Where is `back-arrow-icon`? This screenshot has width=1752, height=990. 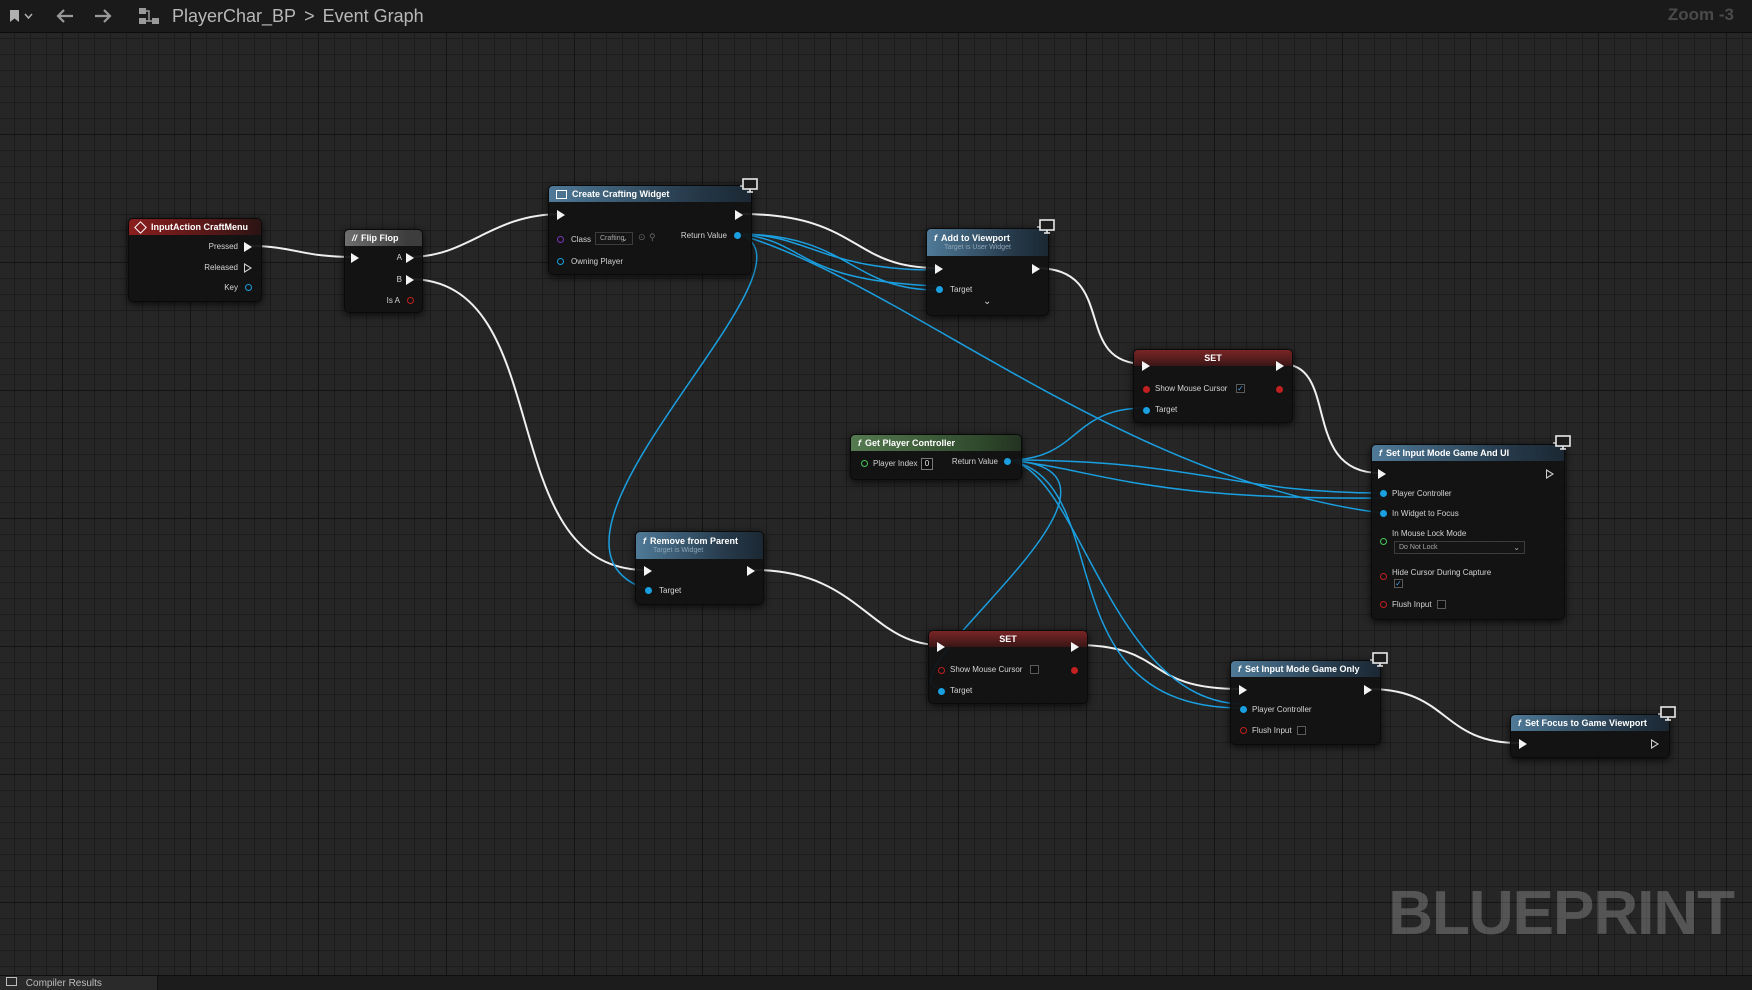
back-arrow-icon is located at coordinates (65, 16).